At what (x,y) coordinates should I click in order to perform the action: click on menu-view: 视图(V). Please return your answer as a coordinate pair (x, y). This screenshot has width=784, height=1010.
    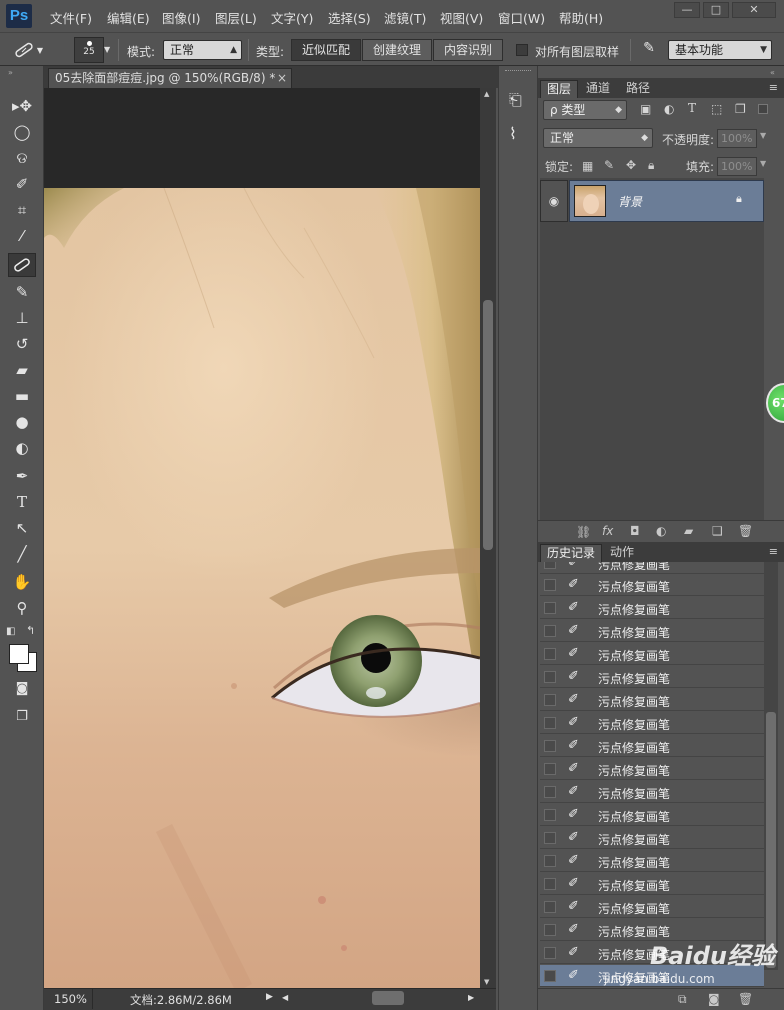
    Looking at the image, I should click on (461, 17).